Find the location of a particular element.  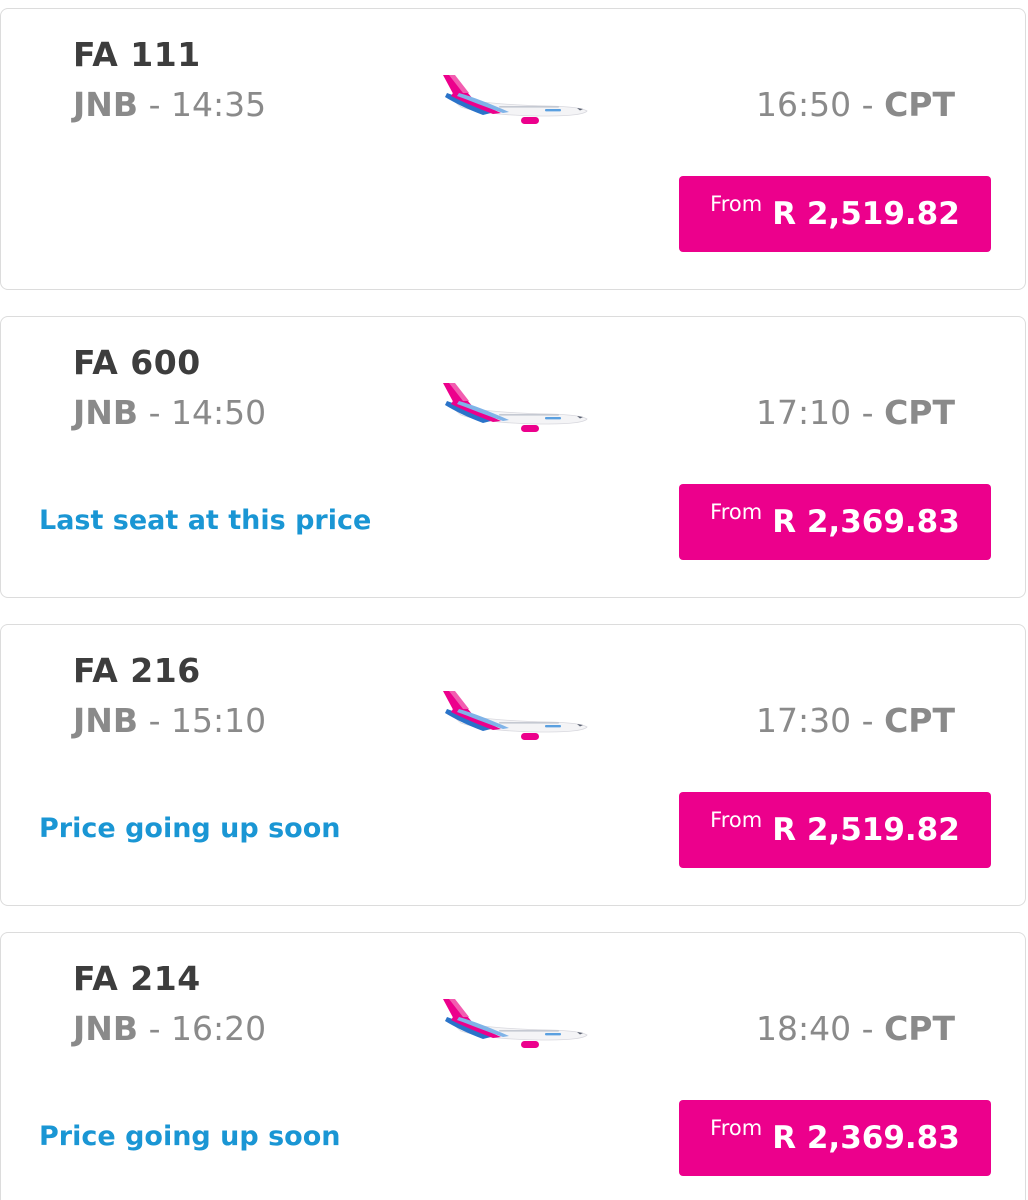

flight-number: FA 600 is located at coordinates (137, 362).